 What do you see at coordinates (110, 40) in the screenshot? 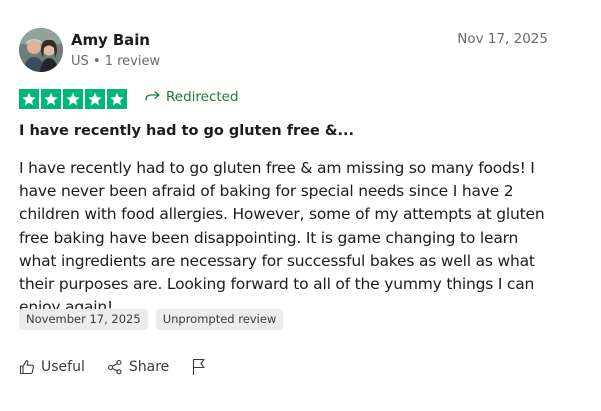
I see `reviewer-name: Amy Bain` at bounding box center [110, 40].